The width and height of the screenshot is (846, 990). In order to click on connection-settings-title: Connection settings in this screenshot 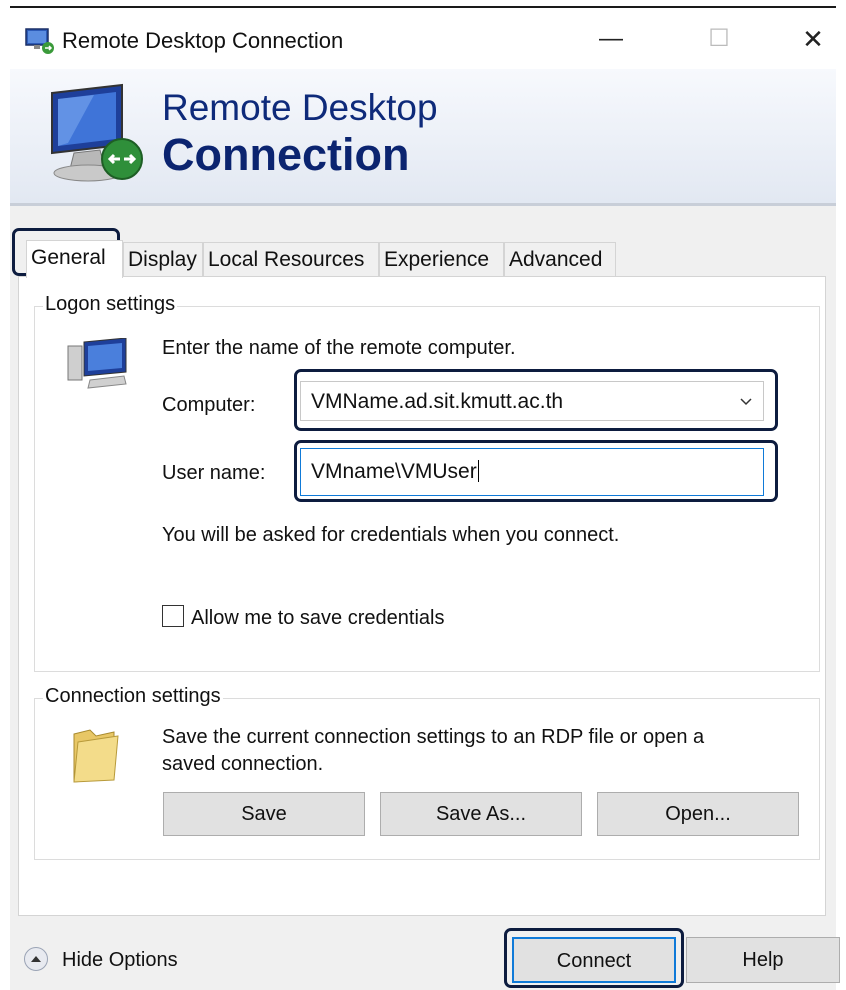, I will do `click(133, 696)`.